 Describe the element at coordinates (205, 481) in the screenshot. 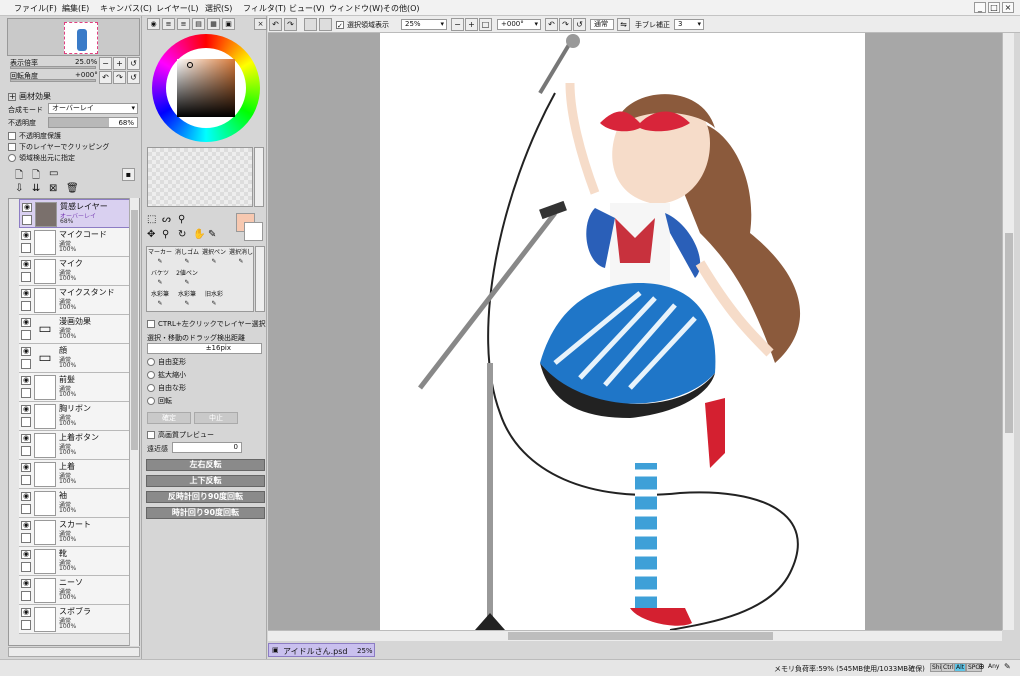

I see `flip-vertical-button: 上下反転` at that location.